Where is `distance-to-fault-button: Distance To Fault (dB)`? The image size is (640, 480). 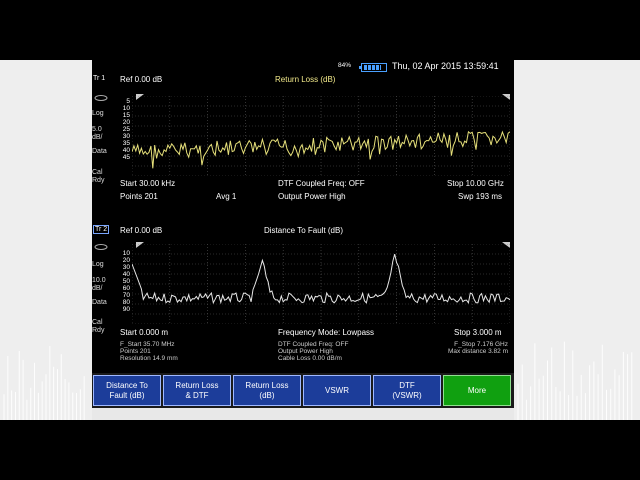 distance-to-fault-button: Distance To Fault (dB) is located at coordinates (127, 390).